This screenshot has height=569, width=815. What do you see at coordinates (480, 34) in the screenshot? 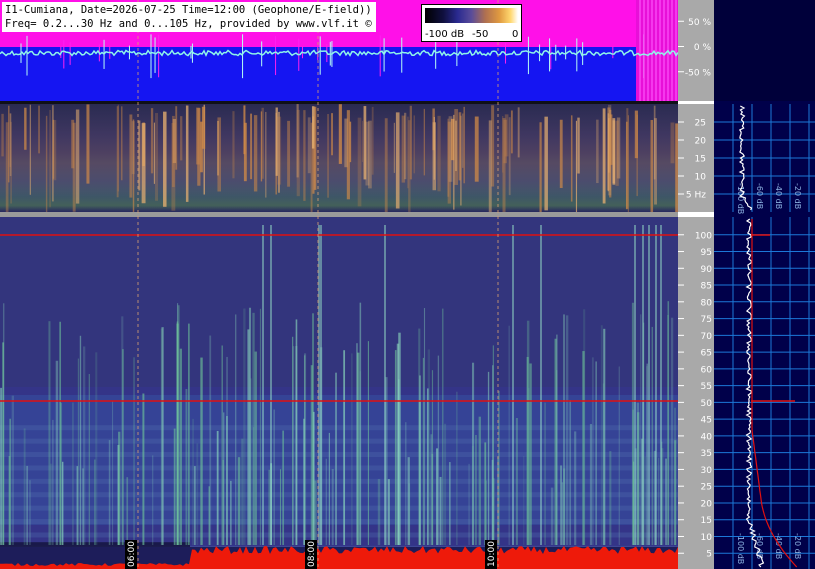
I see `scale-mid-label: -50` at bounding box center [480, 34].